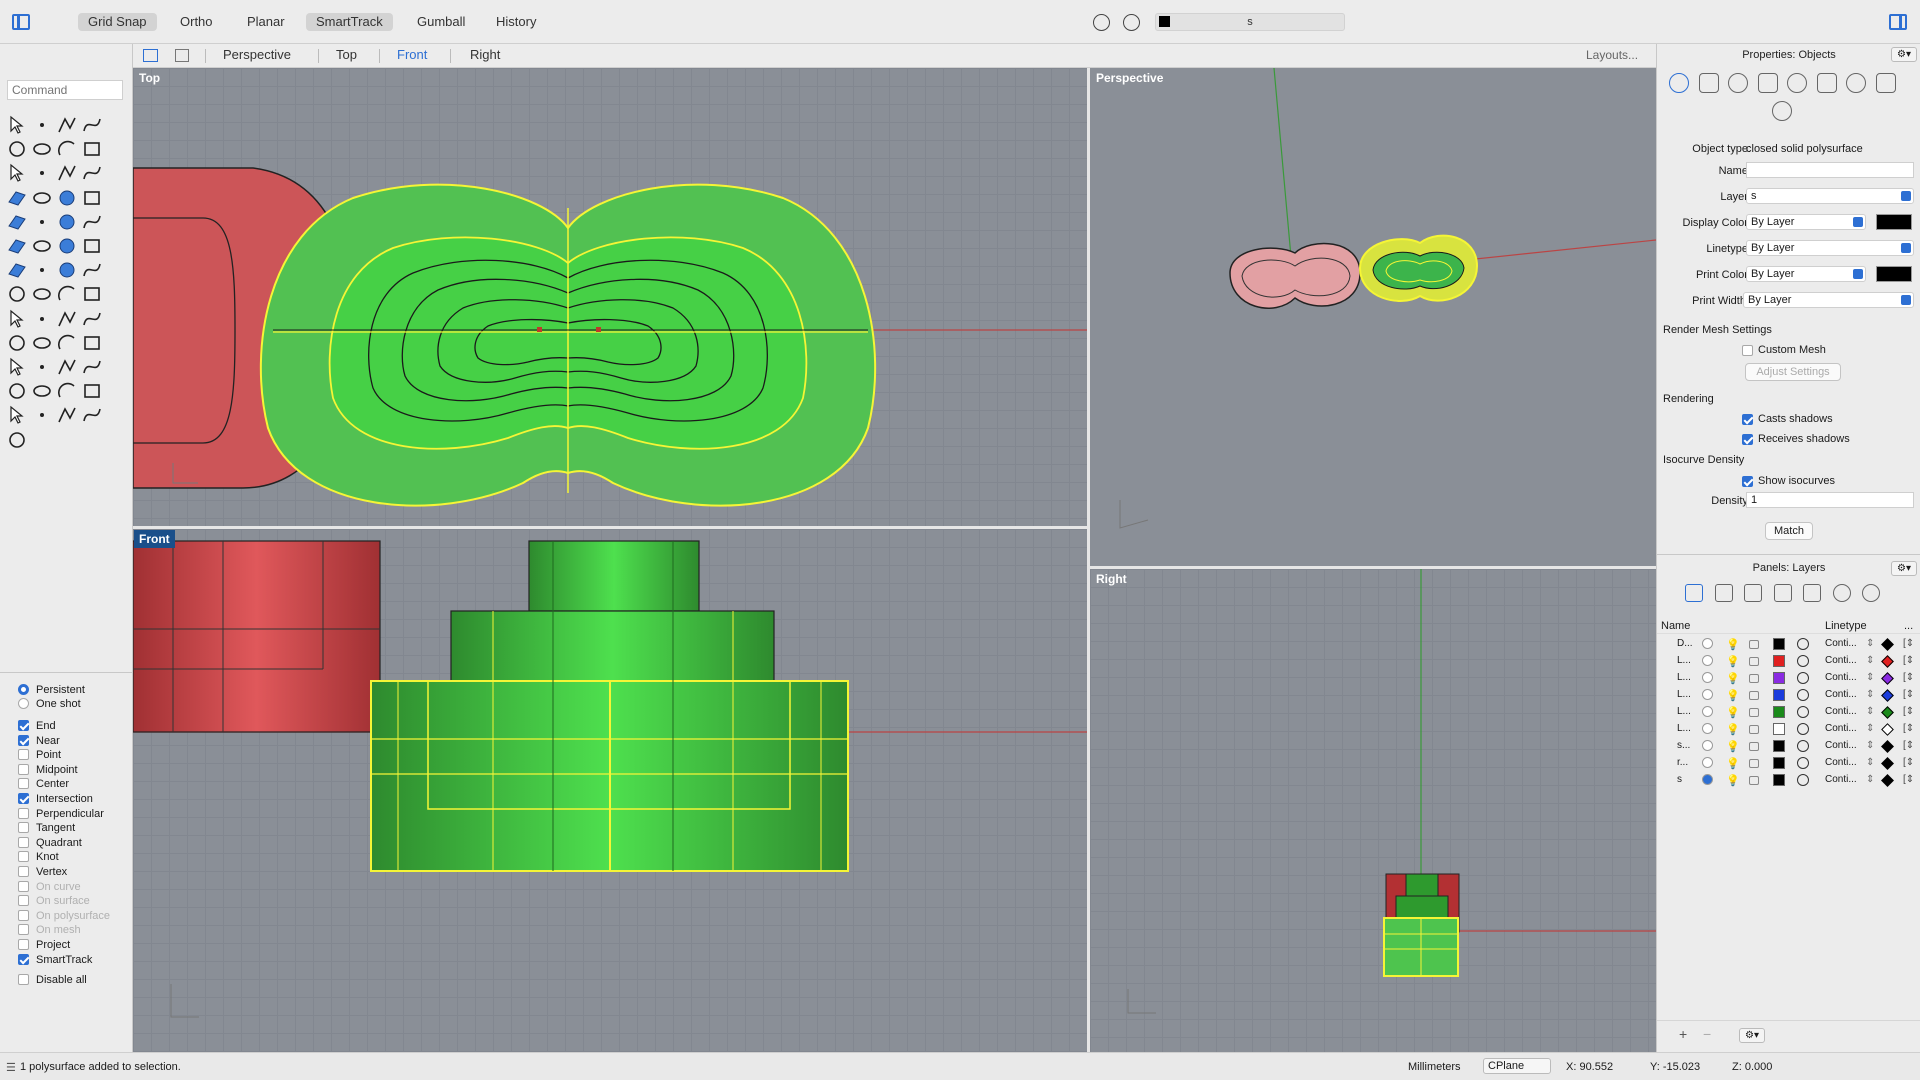  I want to click on tool-group-icon, so click(92, 246).